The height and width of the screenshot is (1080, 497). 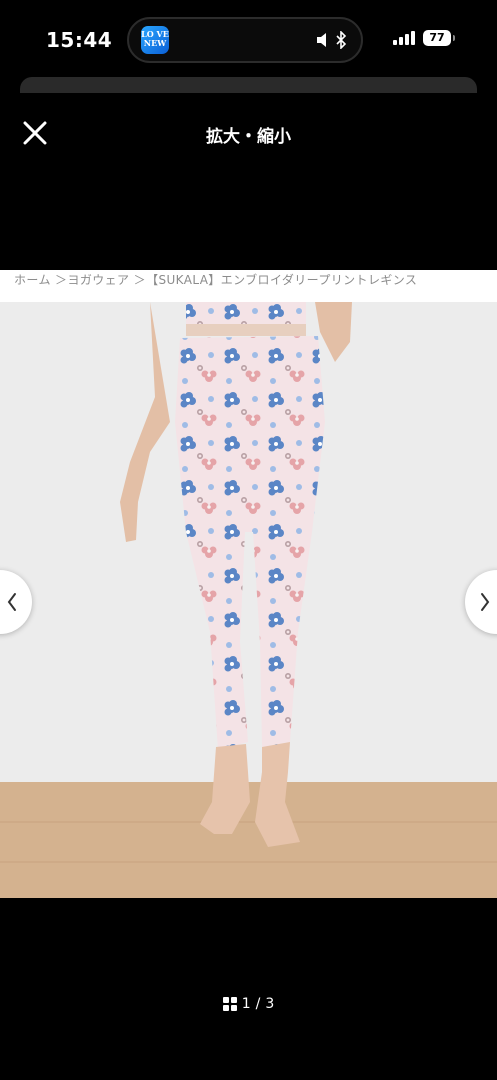 What do you see at coordinates (245, 40) in the screenshot?
I see `dynamic-island: LO VE NEW` at bounding box center [245, 40].